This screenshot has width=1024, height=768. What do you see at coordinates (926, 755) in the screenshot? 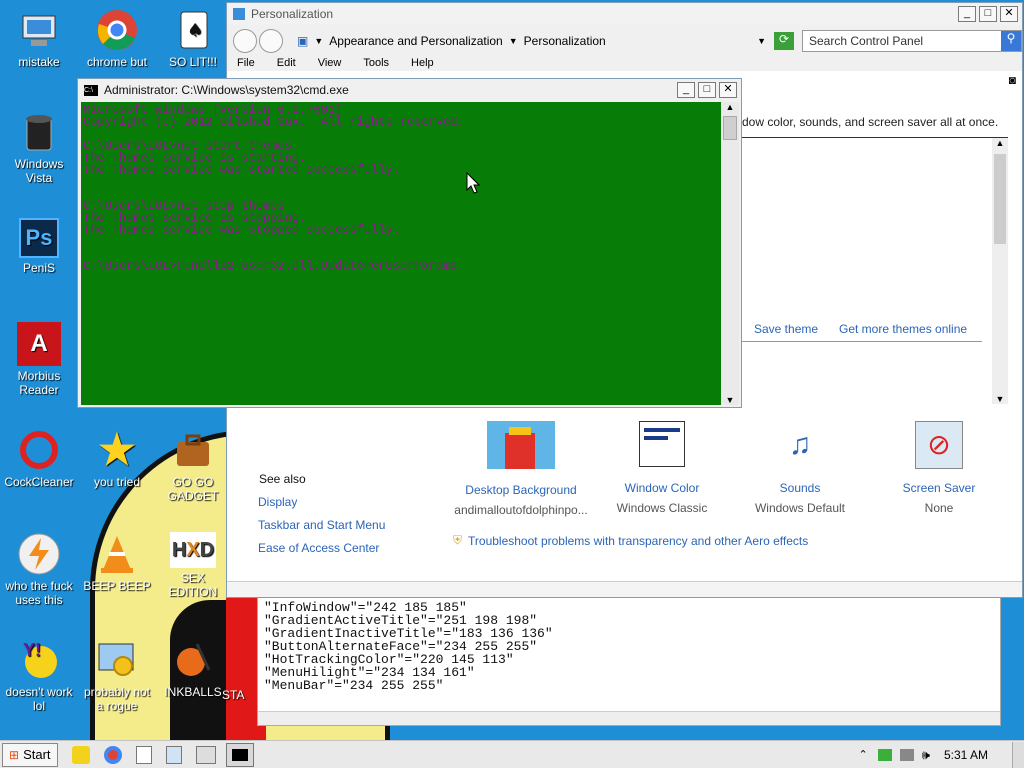
I see `volume-icon: 🕪` at bounding box center [926, 755].